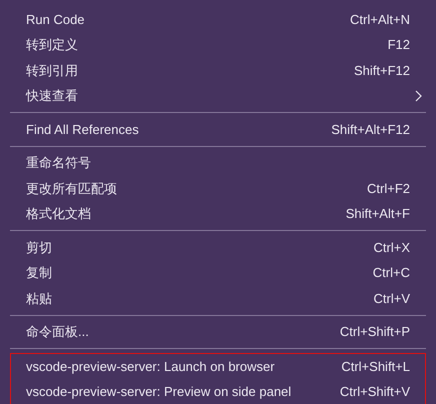 Image resolution: width=436 pixels, height=404 pixels. Describe the element at coordinates (218, 188) in the screenshot. I see `menu-item: 更改所有匹配项 Ctrl+F2` at that location.